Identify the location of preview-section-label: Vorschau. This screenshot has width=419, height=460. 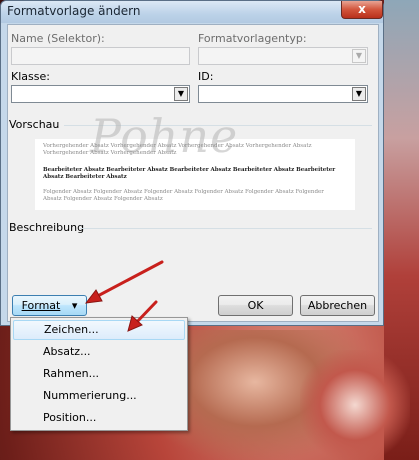
(34, 124).